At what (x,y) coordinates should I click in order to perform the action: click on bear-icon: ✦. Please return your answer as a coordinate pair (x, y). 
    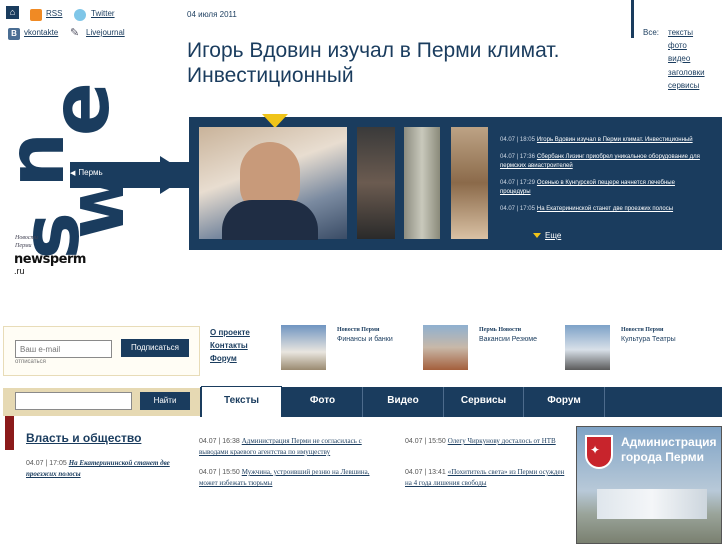
    Looking at the image, I should click on (595, 450).